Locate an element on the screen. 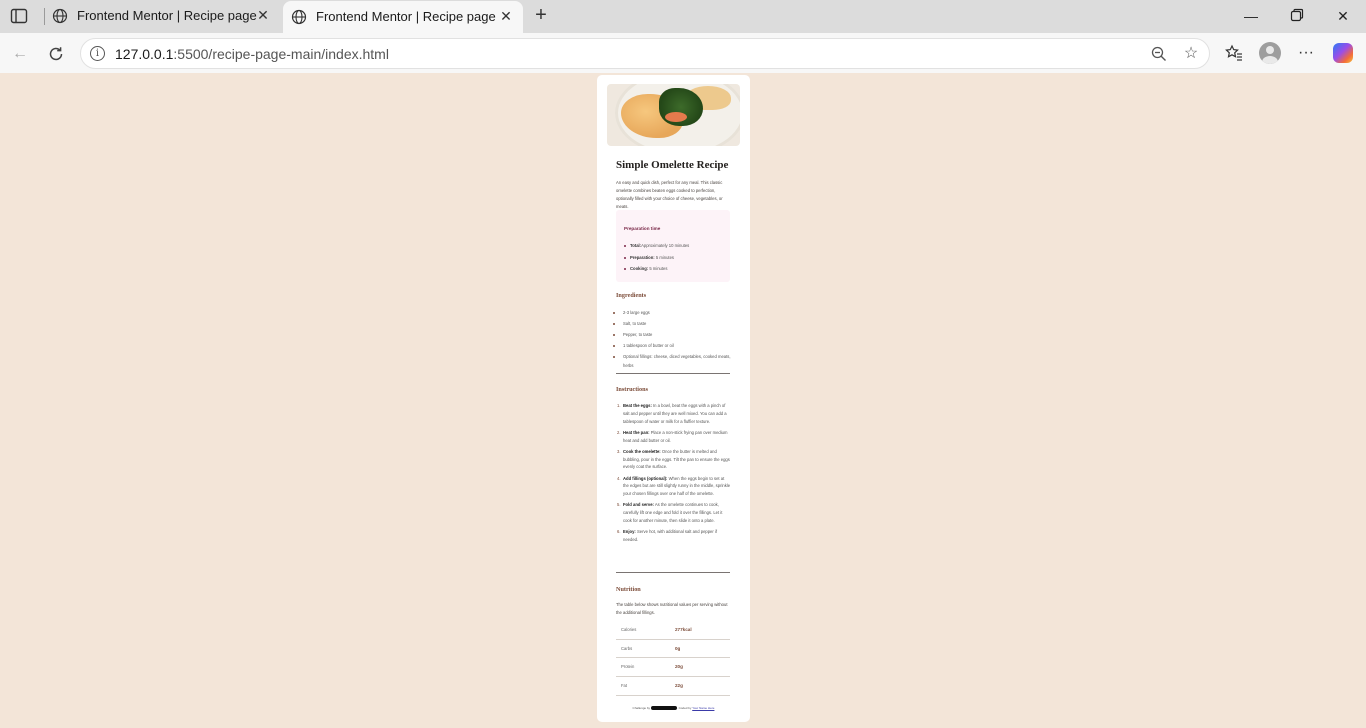 This screenshot has height=728, width=1366. ingredients-heading: Ingredients is located at coordinates (631, 295).